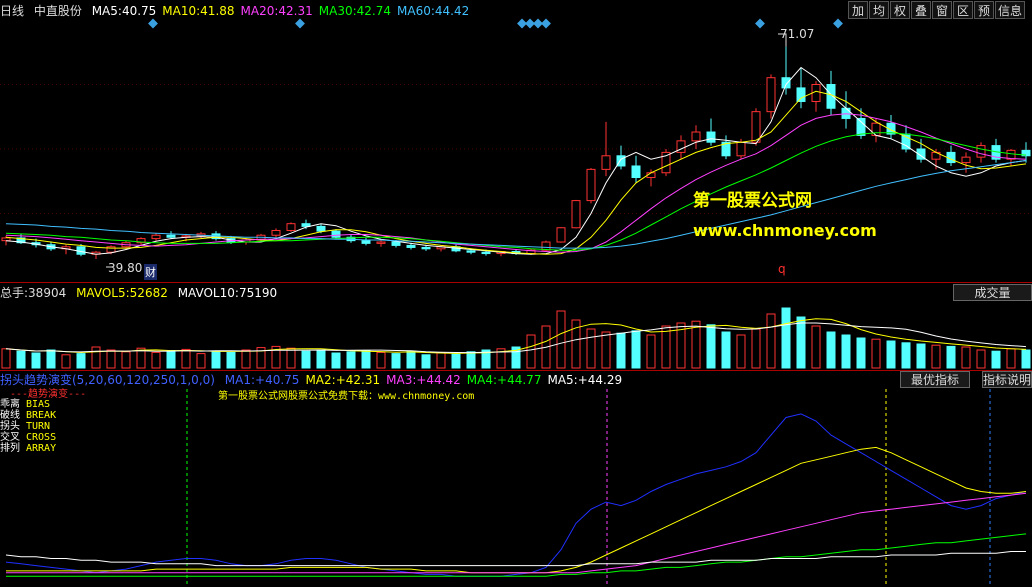 The height and width of the screenshot is (587, 1032). I want to click on finance-marker: 财, so click(150, 272).